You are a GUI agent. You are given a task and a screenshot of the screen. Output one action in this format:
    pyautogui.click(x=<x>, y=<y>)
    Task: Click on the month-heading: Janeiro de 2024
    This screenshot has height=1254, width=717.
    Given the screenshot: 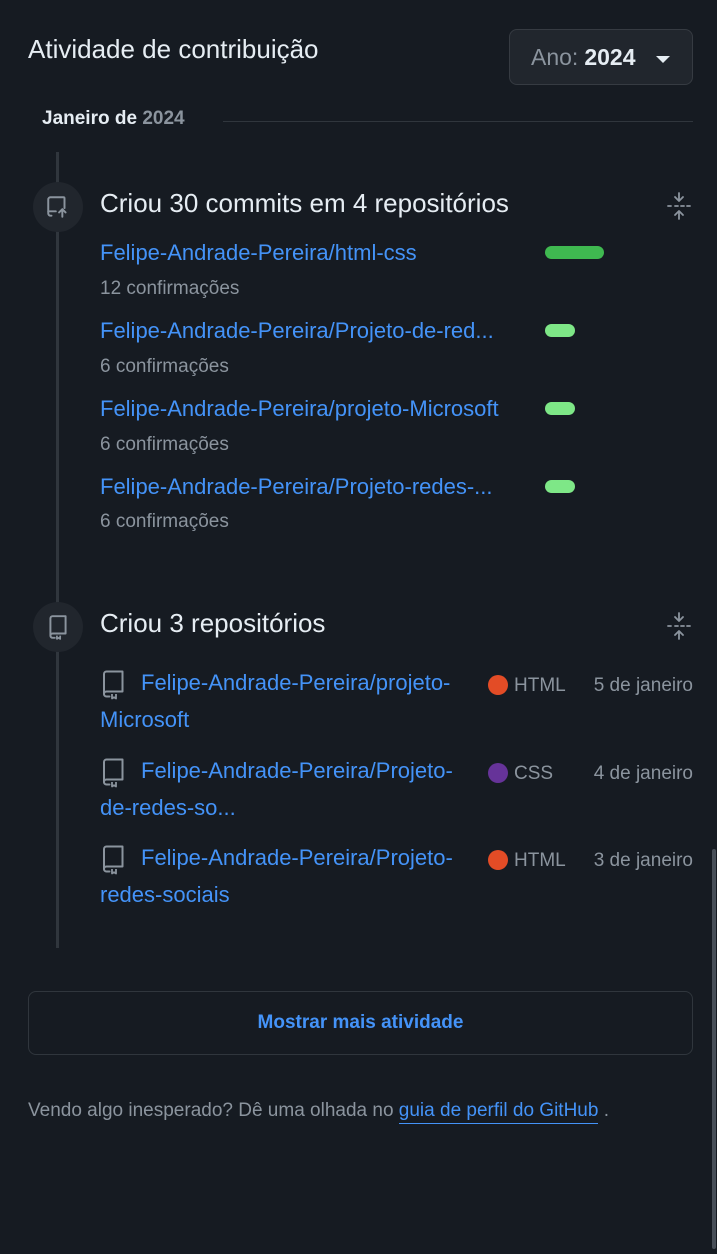 What is the action you would take?
    pyautogui.click(x=113, y=119)
    